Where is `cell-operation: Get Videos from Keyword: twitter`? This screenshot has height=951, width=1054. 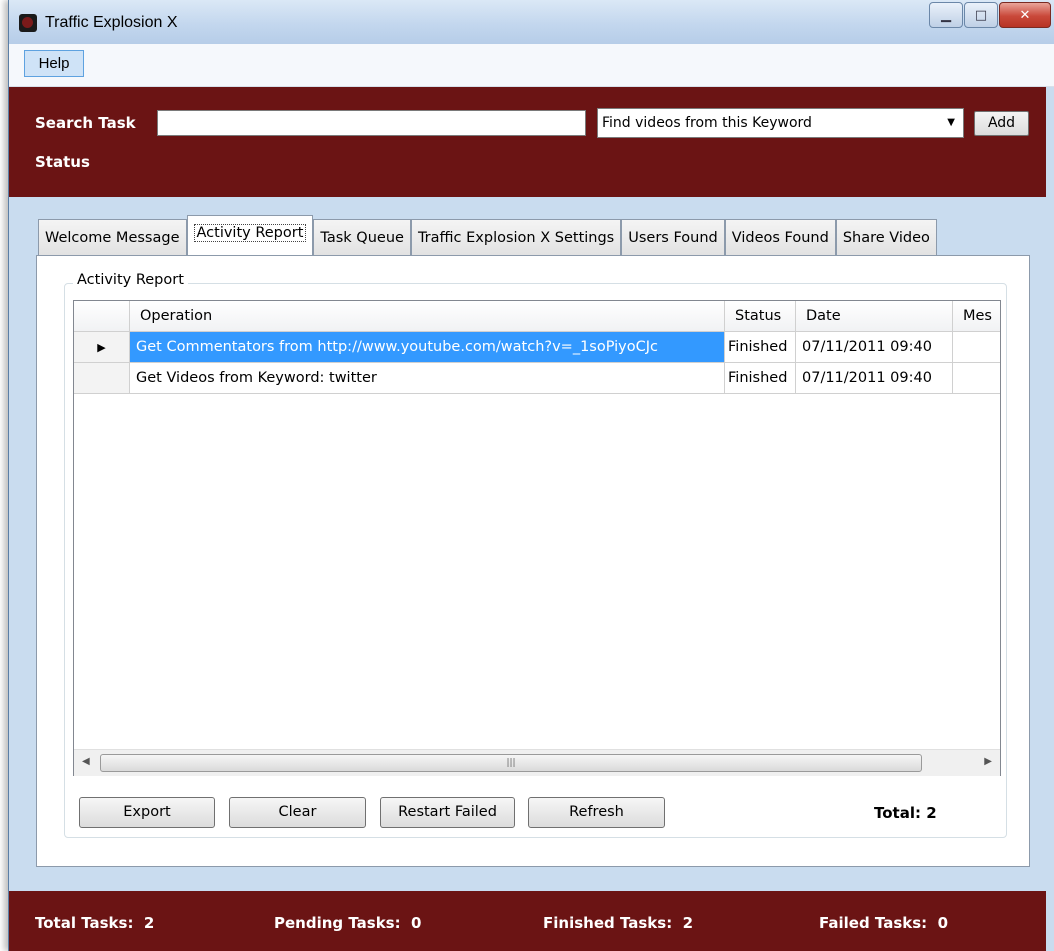
cell-operation: Get Videos from Keyword: twitter is located at coordinates (427, 378).